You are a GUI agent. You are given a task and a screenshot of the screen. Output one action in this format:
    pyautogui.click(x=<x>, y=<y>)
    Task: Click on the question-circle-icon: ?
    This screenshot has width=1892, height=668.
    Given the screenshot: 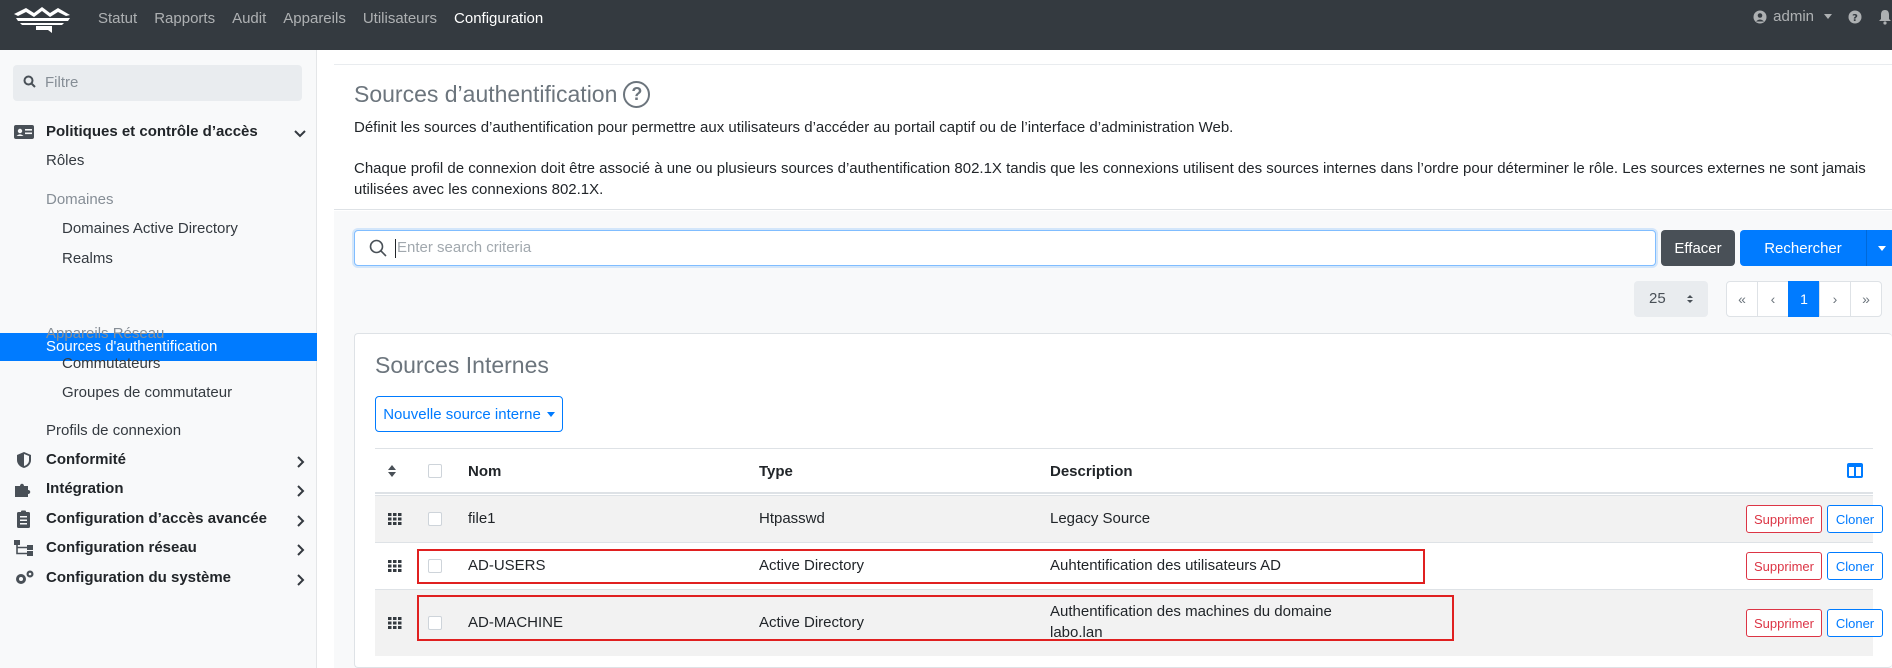 What is the action you would take?
    pyautogui.click(x=637, y=94)
    